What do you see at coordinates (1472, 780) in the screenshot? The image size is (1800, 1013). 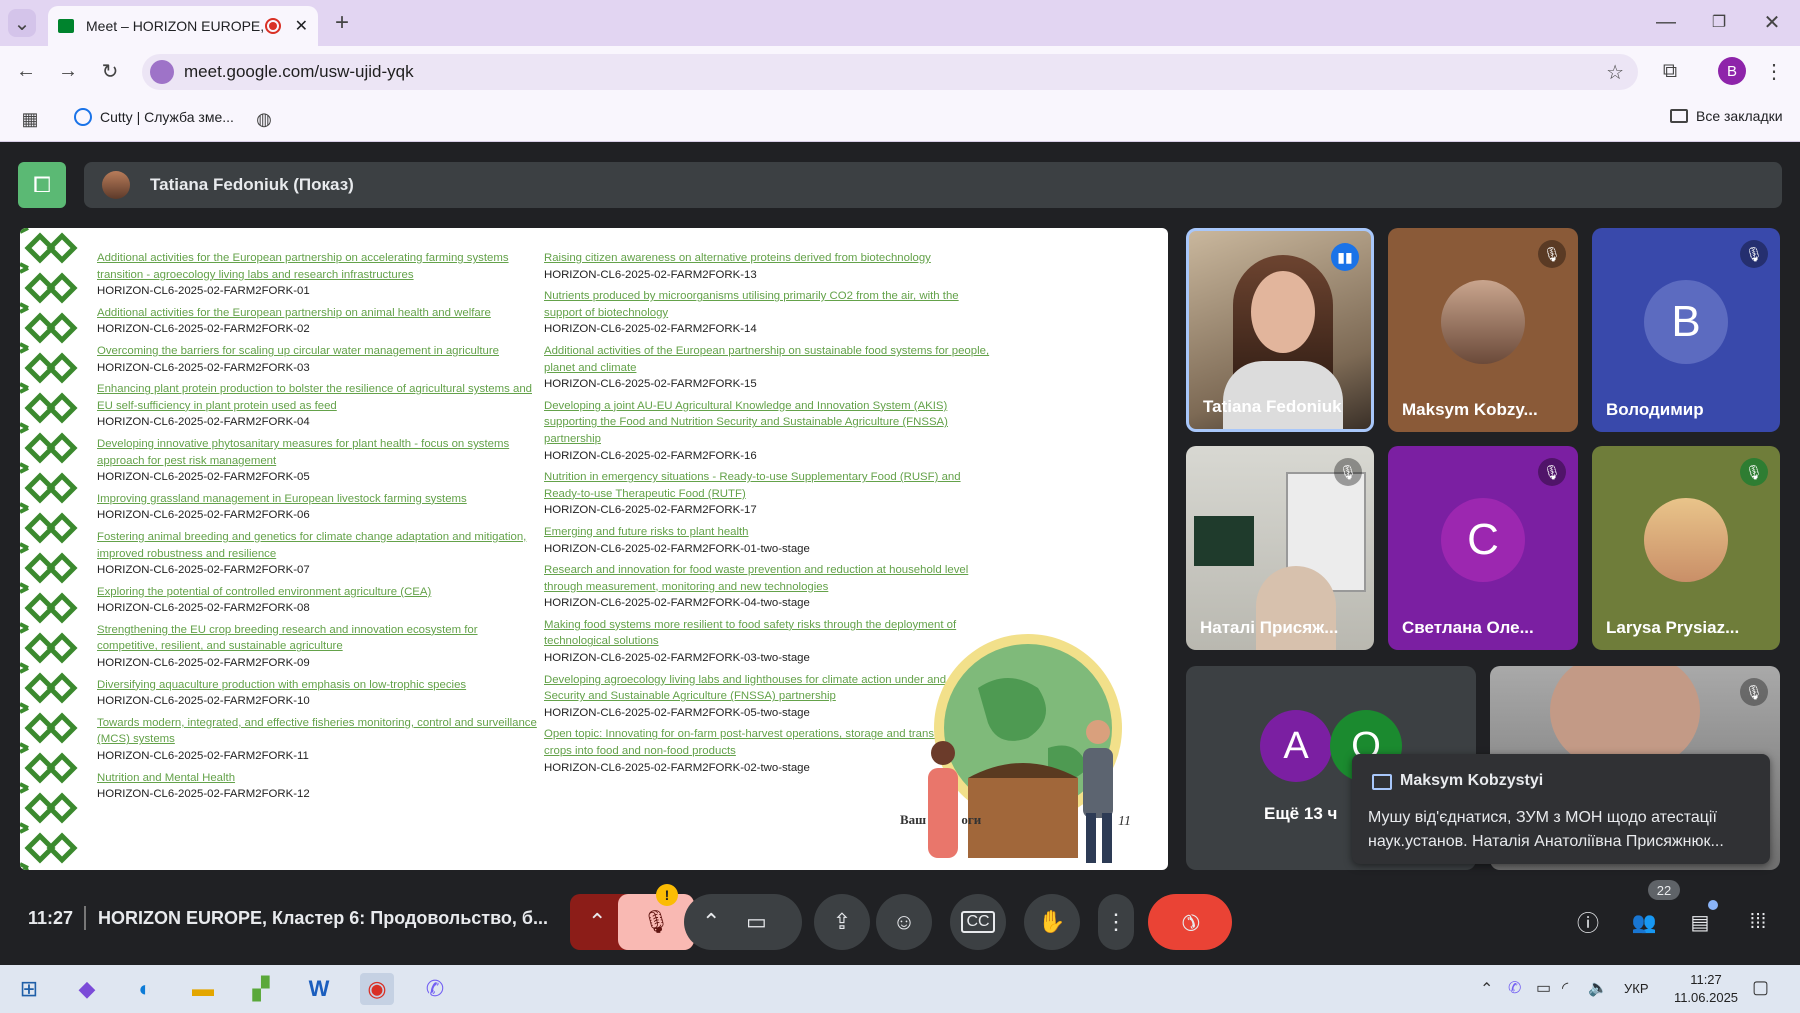 I see `chat-sender: Maksym Kobzystyi` at bounding box center [1472, 780].